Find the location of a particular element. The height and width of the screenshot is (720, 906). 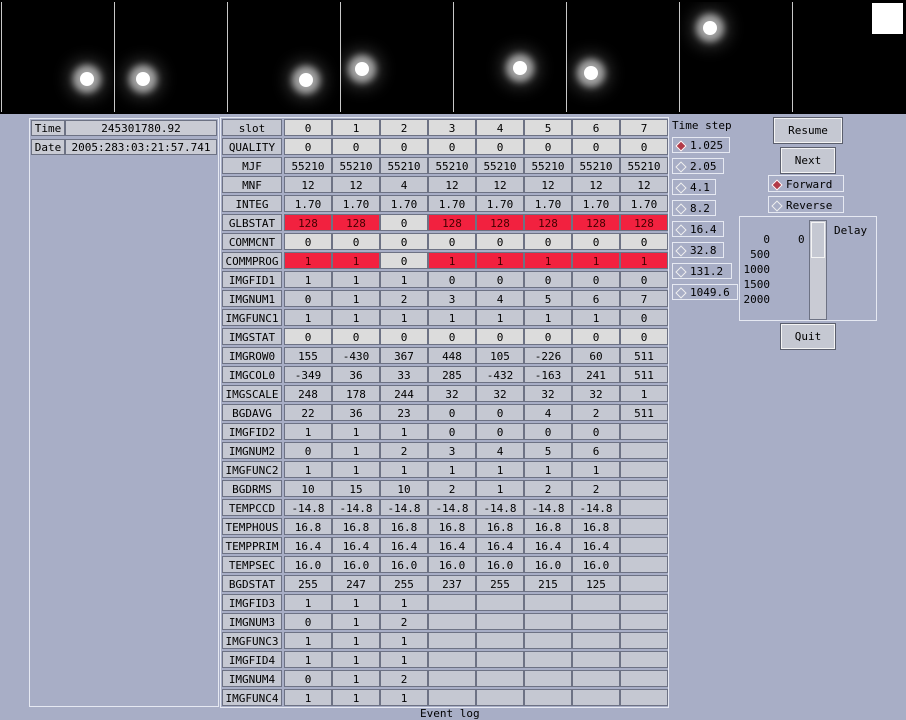

timestep-option: 1049.6 is located at coordinates (705, 292).